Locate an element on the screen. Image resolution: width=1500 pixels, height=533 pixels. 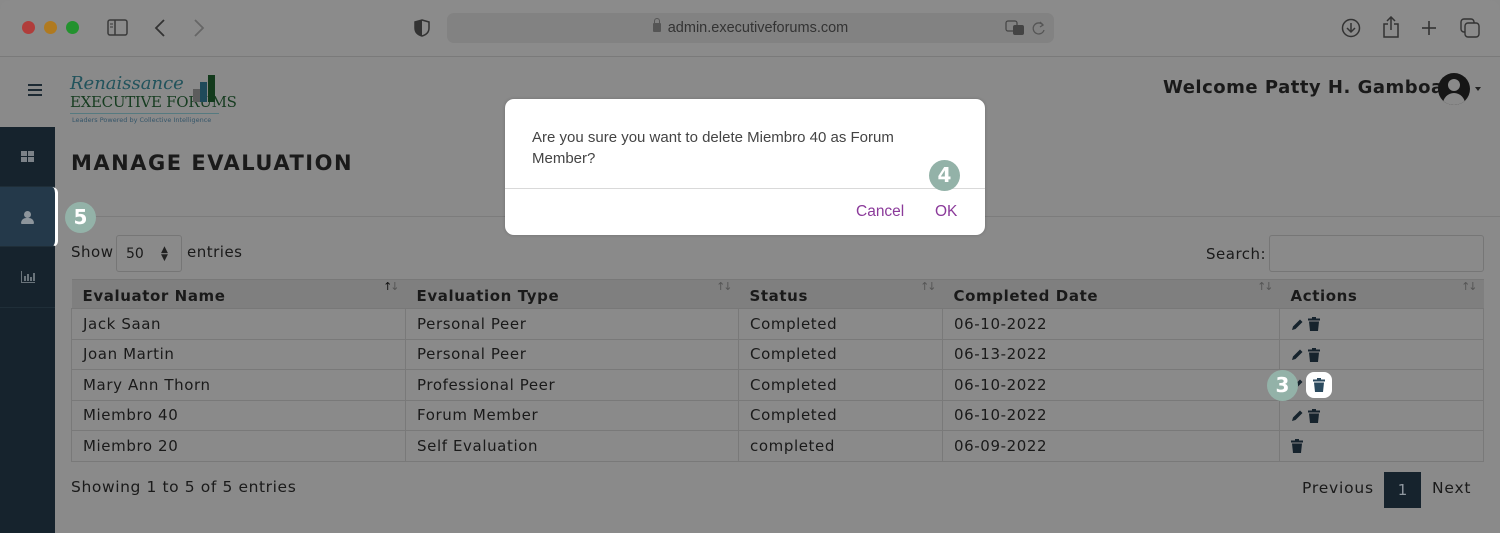
sidebar-item-reports is located at coordinates (27, 278).